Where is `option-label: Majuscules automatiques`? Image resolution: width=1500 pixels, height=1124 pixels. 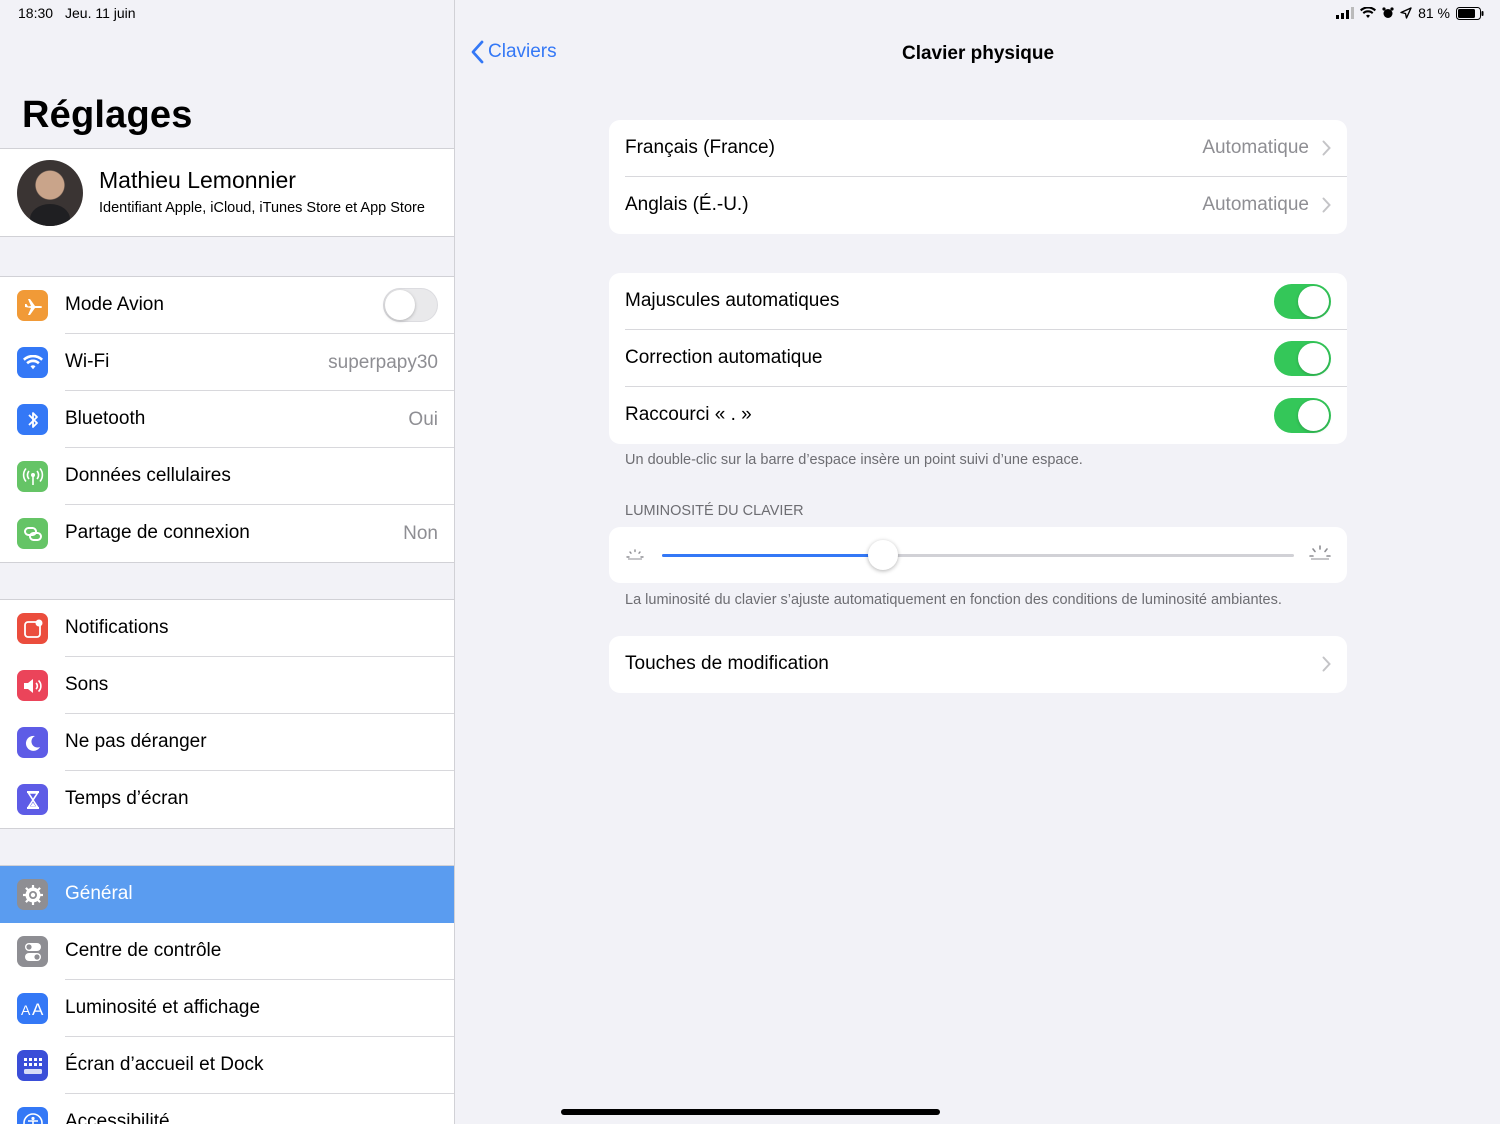 option-label: Majuscules automatiques is located at coordinates (732, 300).